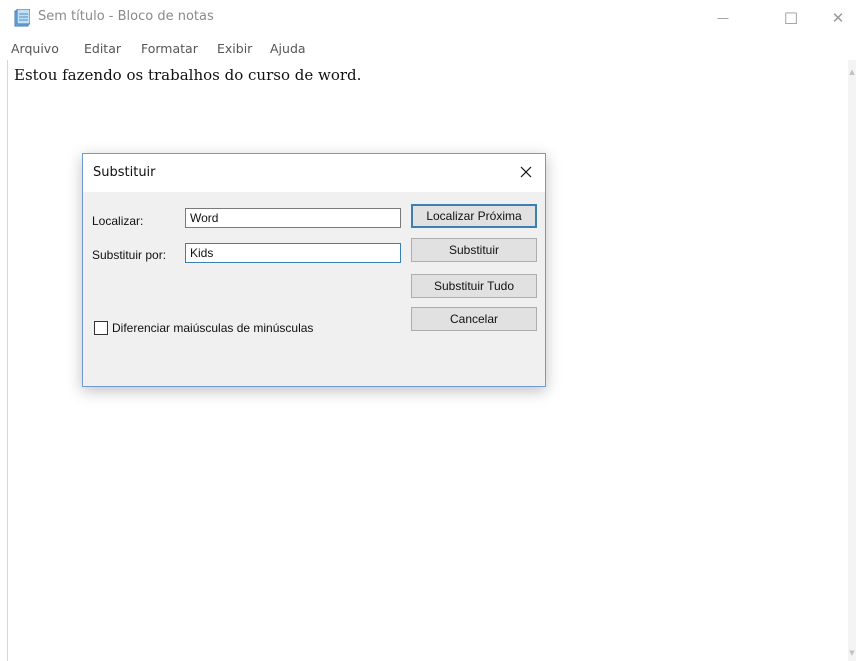 This screenshot has width=856, height=661. I want to click on close-icon: ✕, so click(838, 18).